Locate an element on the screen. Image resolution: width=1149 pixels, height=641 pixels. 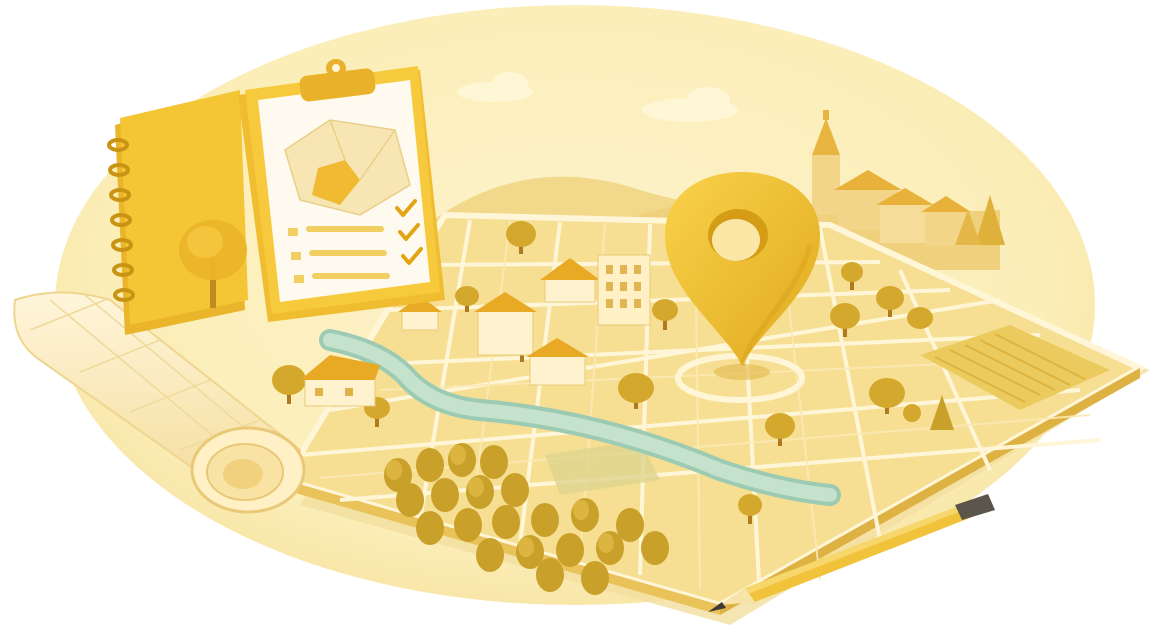
notebook is located at coordinates (177, 212).